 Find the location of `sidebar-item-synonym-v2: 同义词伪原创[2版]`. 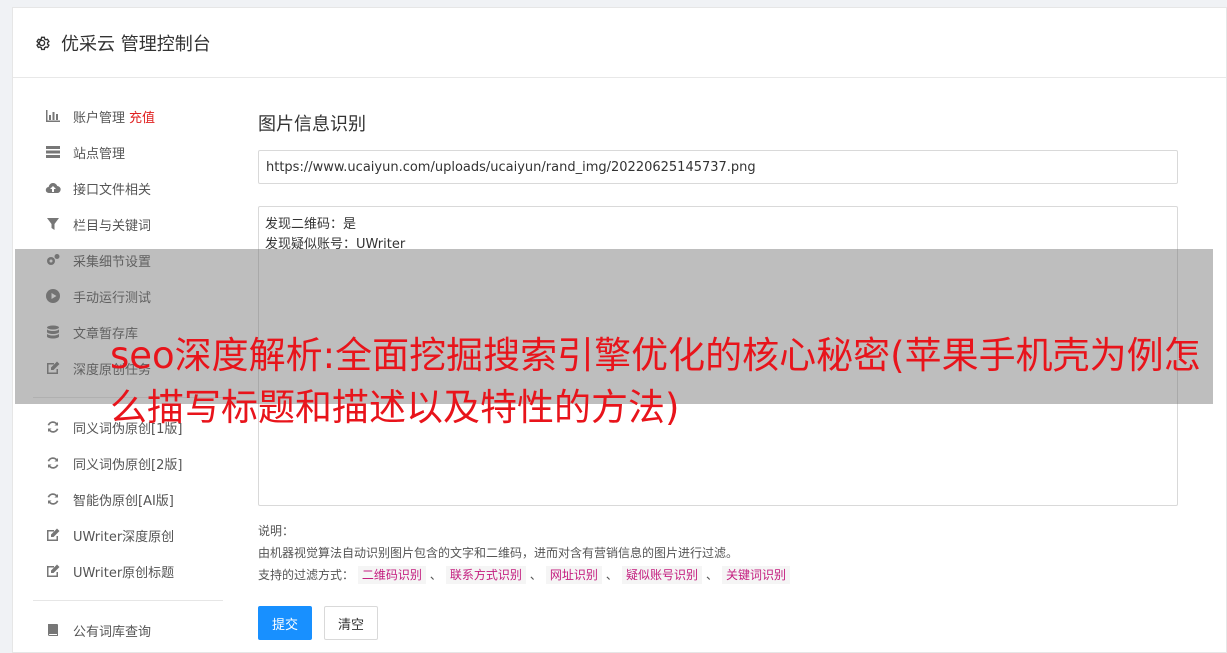

sidebar-item-synonym-v2: 同义词伪原创[2版] is located at coordinates (128, 463).